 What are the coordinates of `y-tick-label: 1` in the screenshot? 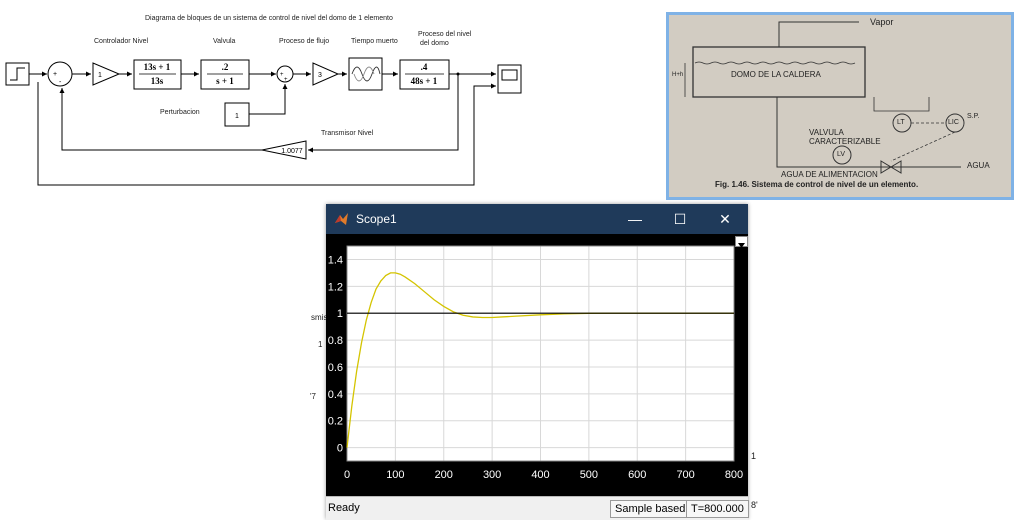 It's located at (340, 314).